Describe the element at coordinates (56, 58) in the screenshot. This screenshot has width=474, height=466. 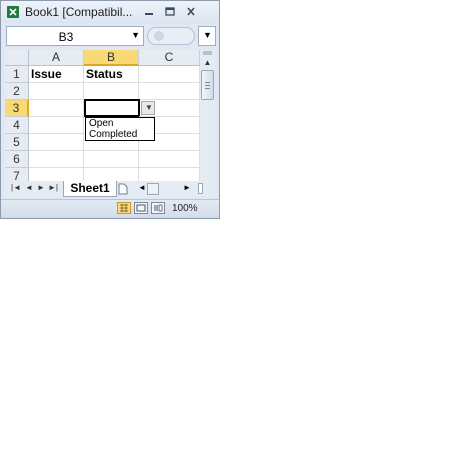
I see `column-header-a: A` at that location.